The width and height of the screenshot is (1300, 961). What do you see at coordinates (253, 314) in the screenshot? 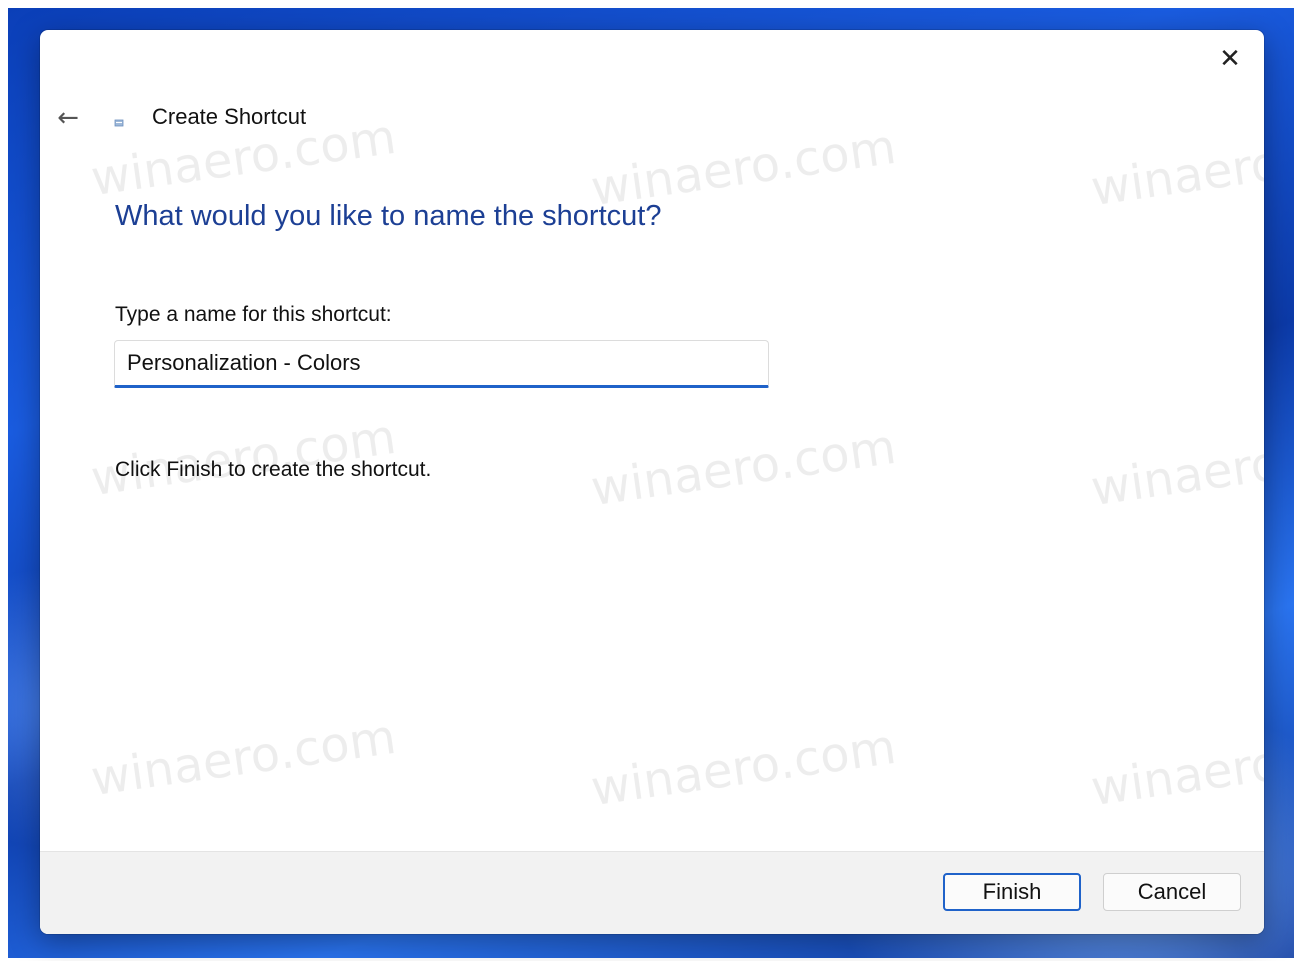
I see `shortcut-name-label: Type a name for this shortcut:` at bounding box center [253, 314].